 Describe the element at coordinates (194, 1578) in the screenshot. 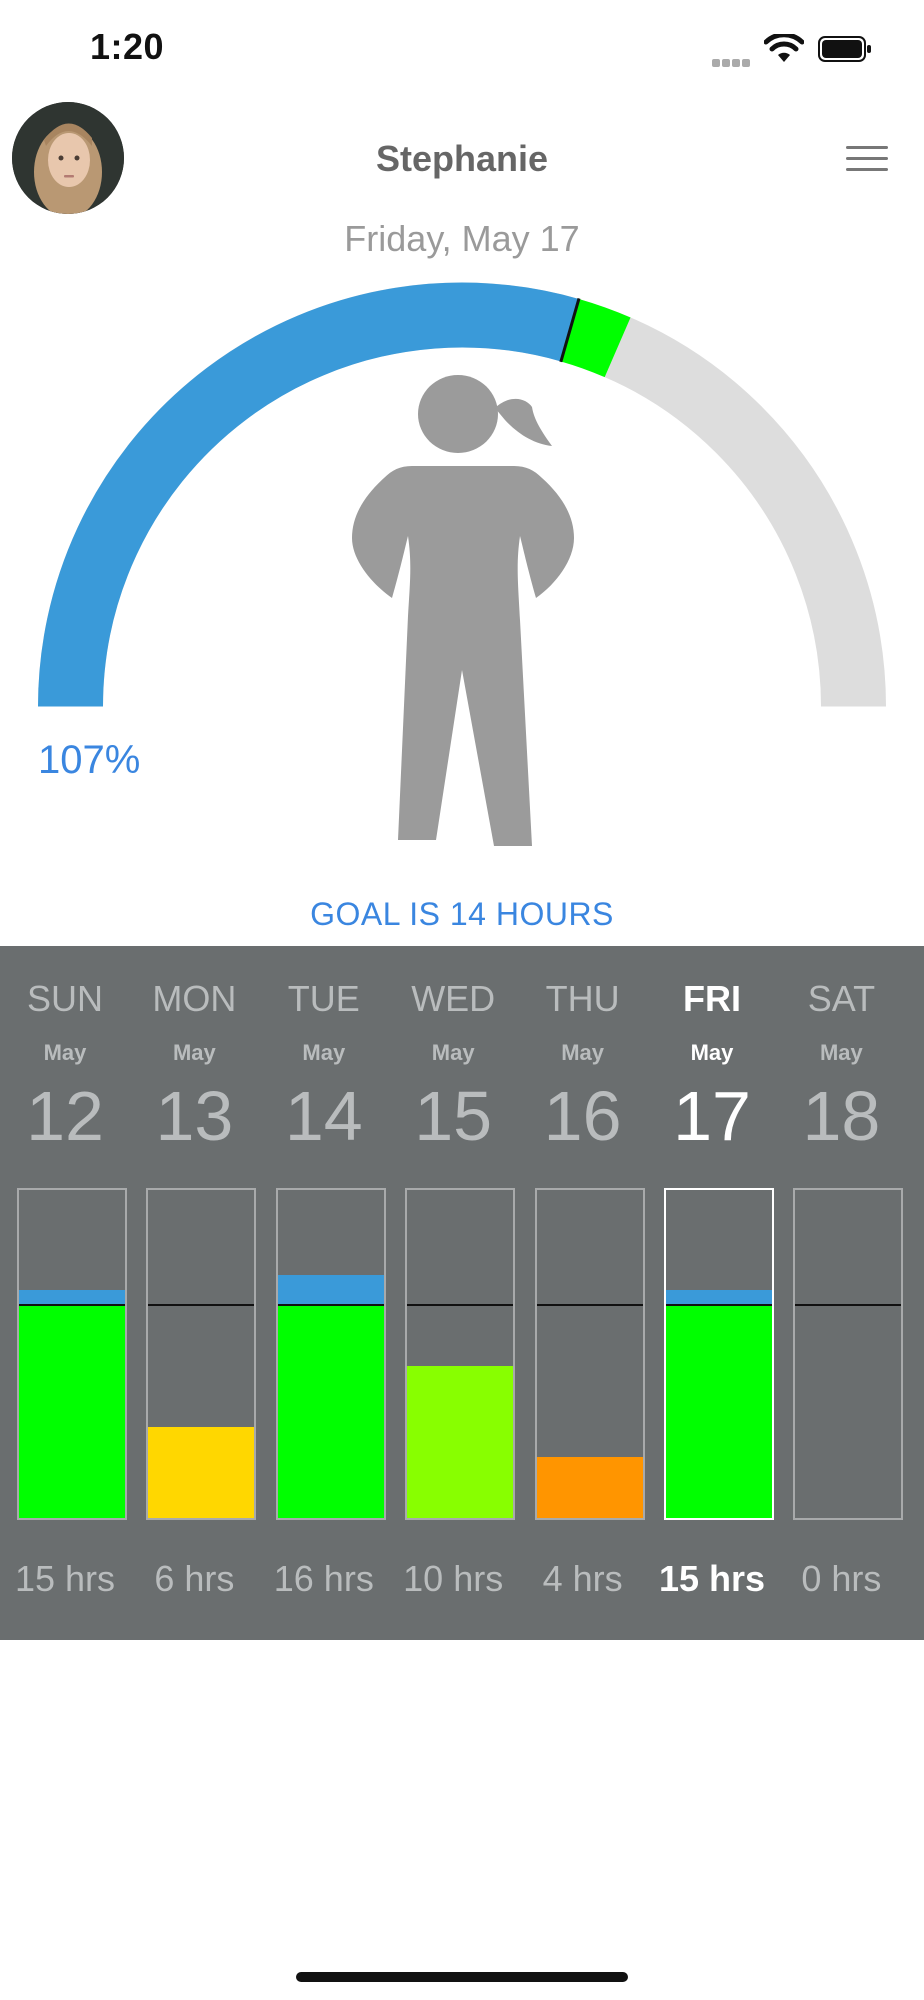

I see `day-hours: 6 hrs` at that location.